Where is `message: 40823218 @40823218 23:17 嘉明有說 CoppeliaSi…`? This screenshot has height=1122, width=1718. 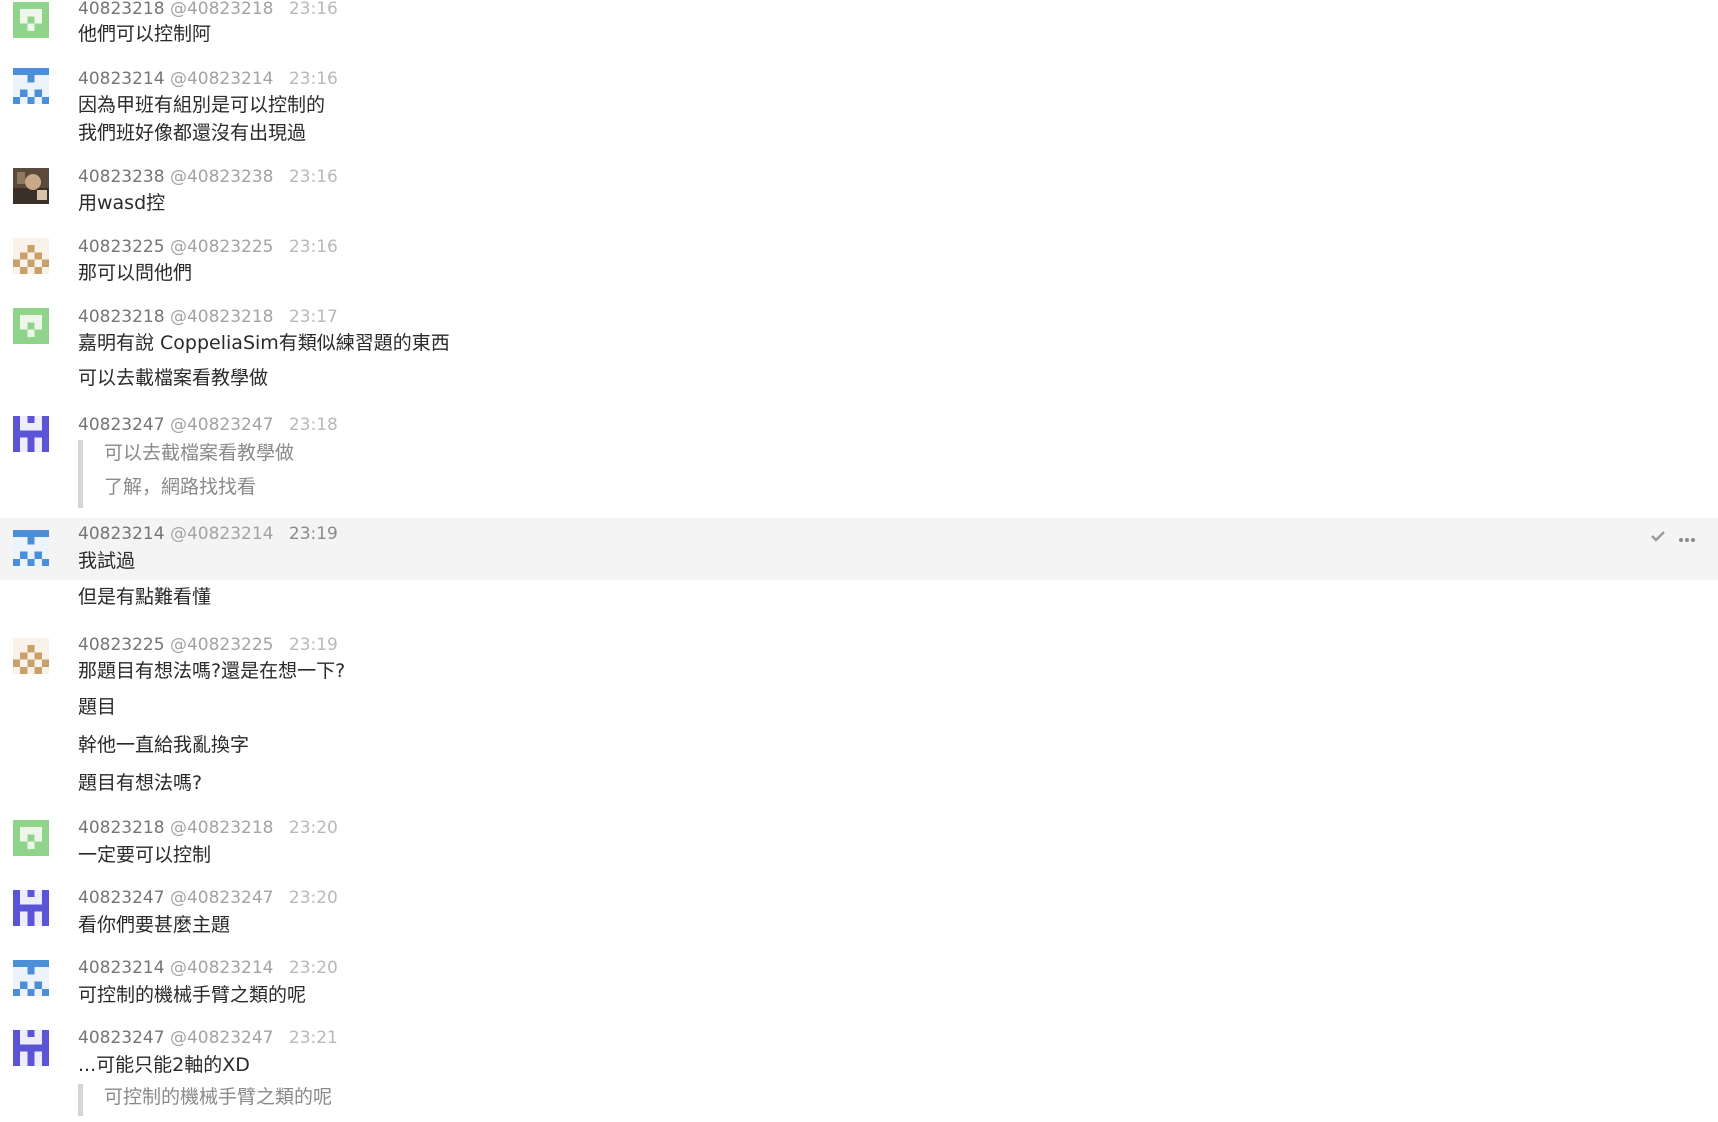 message: 40823218 @40823218 23:17 嘉明有說 CoppeliaSi… is located at coordinates (859, 350).